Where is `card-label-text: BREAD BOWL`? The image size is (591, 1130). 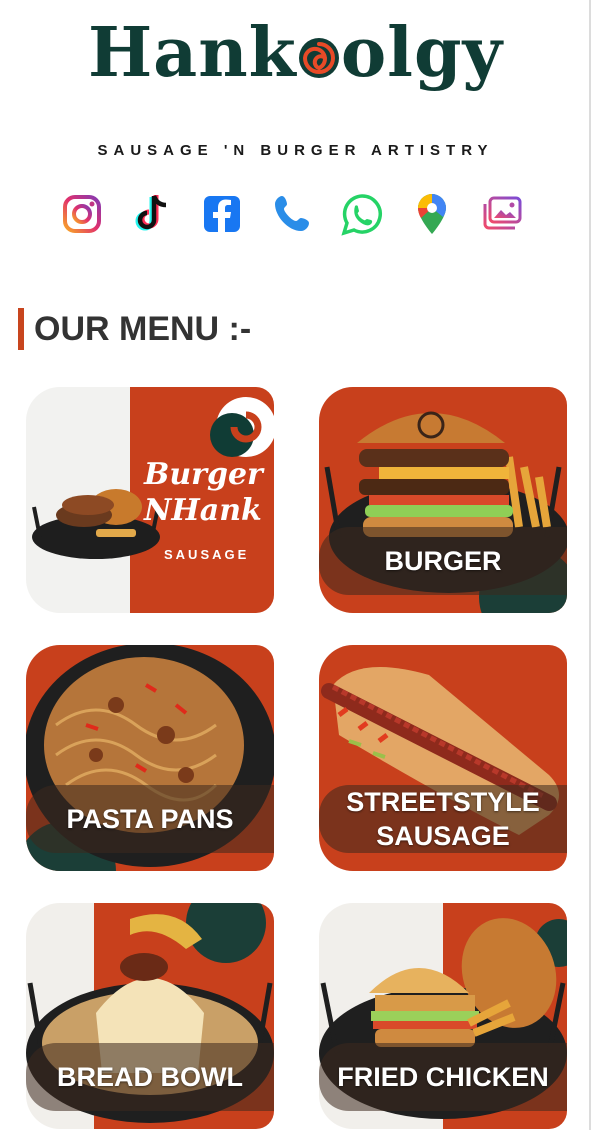
card-label-text: BREAD BOWL is located at coordinates (150, 1077).